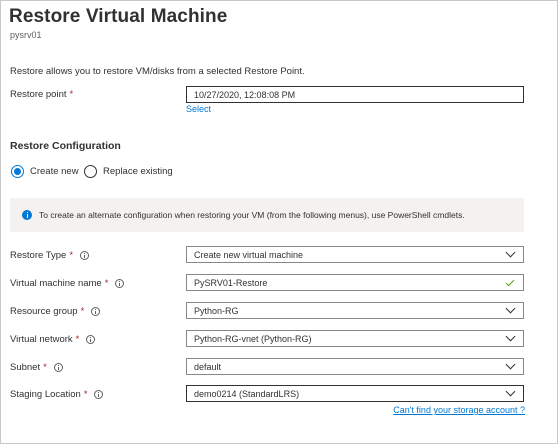 This screenshot has width=558, height=444. Describe the element at coordinates (118, 16) in the screenshot. I see `page-title: Restore Virtual Machine` at that location.